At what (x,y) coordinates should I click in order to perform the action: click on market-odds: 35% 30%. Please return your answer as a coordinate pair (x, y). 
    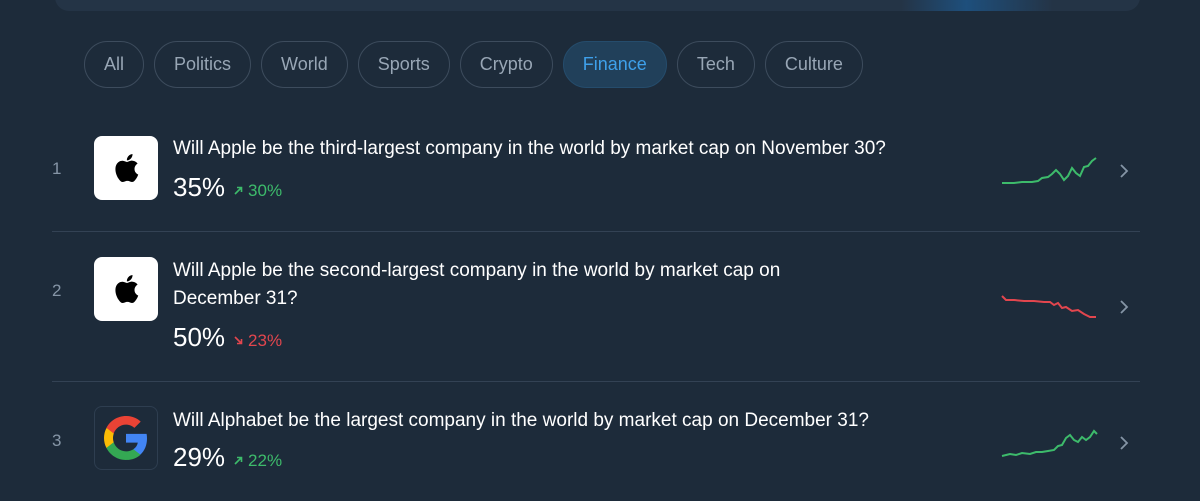
    Looking at the image, I should click on (227, 187).